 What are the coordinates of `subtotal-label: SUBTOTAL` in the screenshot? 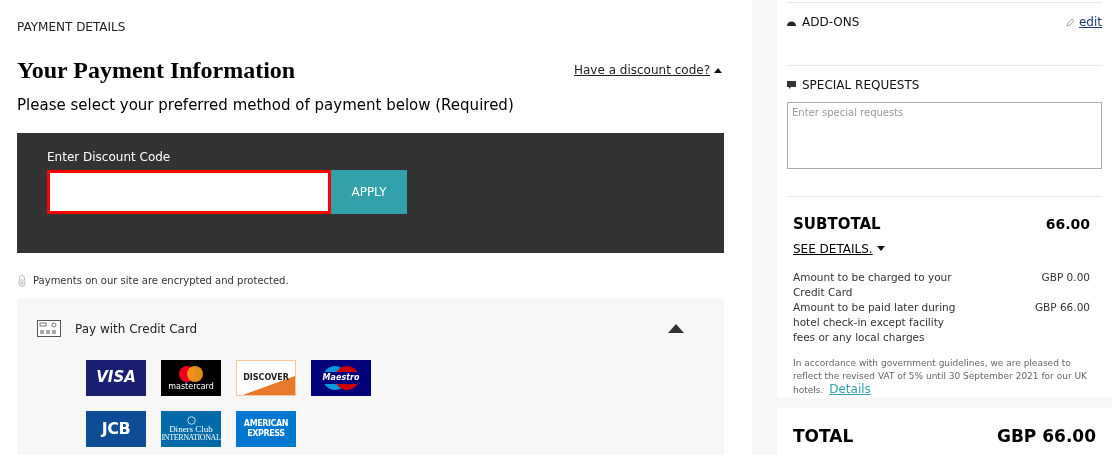 It's located at (837, 224).